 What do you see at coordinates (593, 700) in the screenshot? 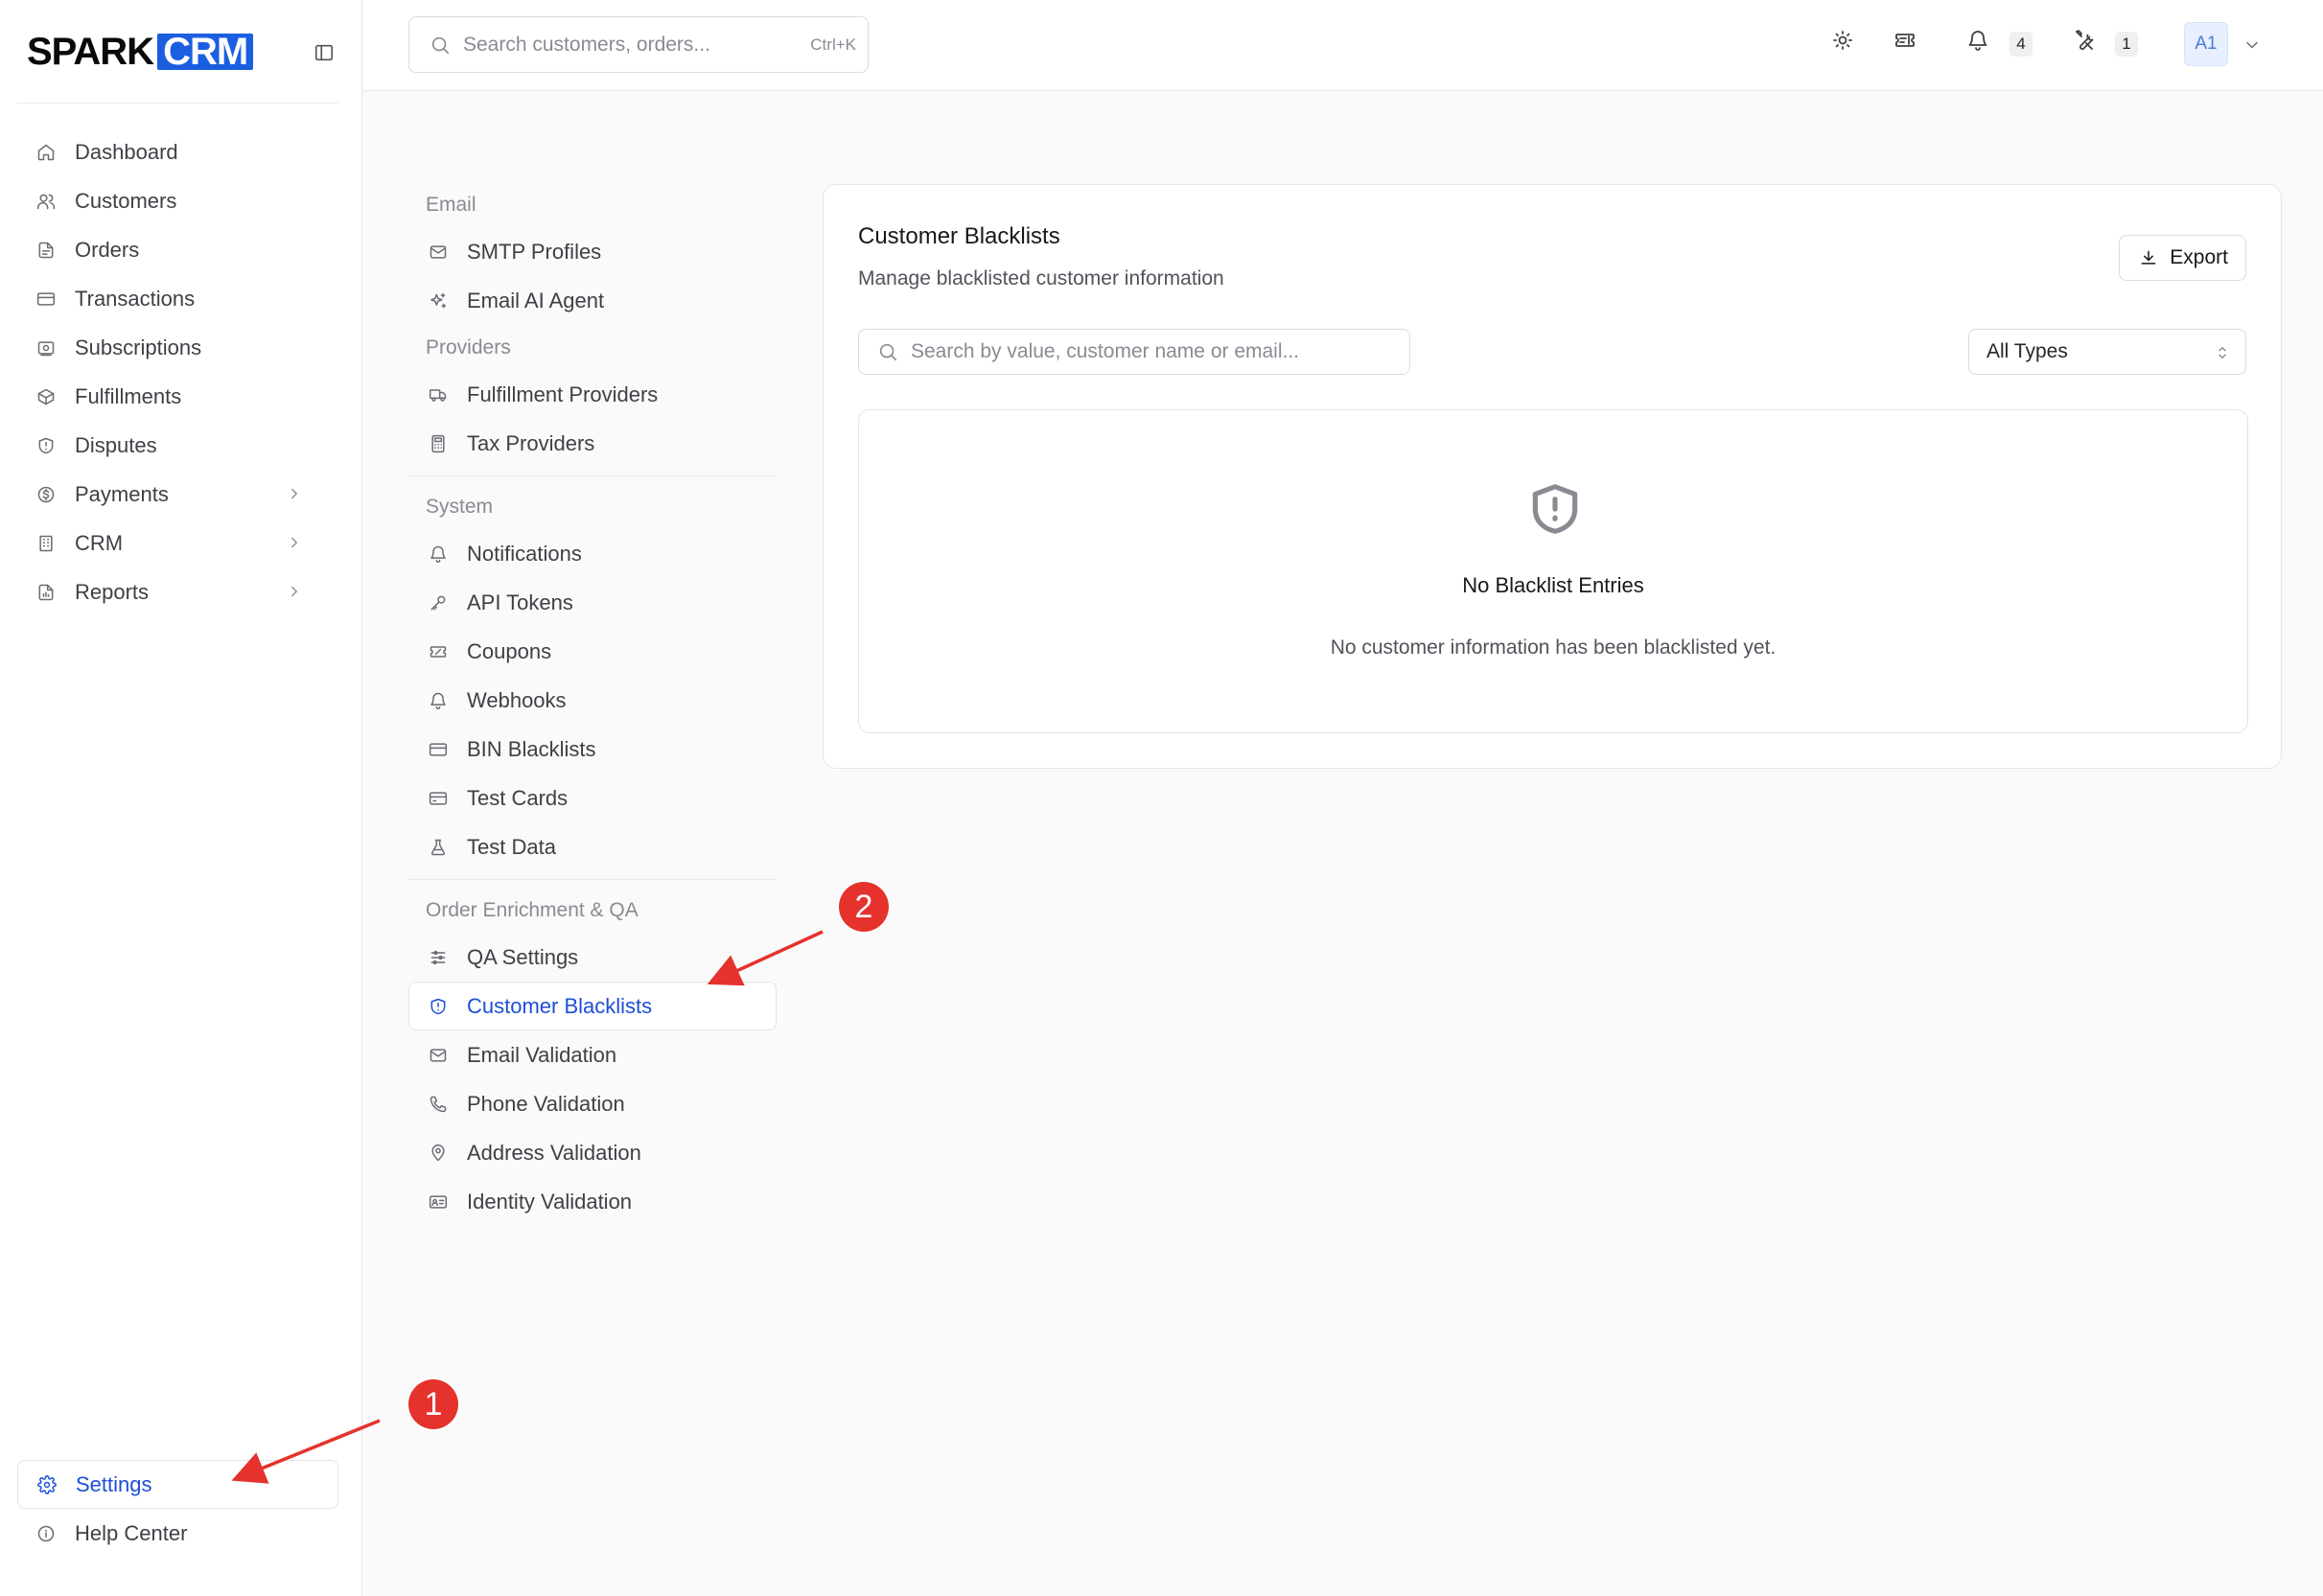
I see `settings-item-webhooks: Webhooks` at bounding box center [593, 700].